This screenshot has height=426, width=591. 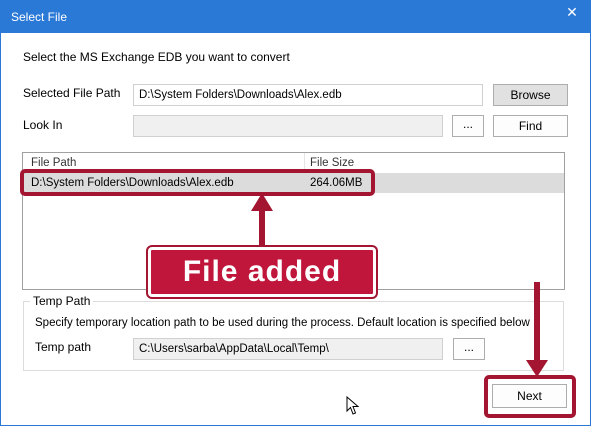 What do you see at coordinates (262, 272) in the screenshot?
I see `file-added-callout: File added` at bounding box center [262, 272].